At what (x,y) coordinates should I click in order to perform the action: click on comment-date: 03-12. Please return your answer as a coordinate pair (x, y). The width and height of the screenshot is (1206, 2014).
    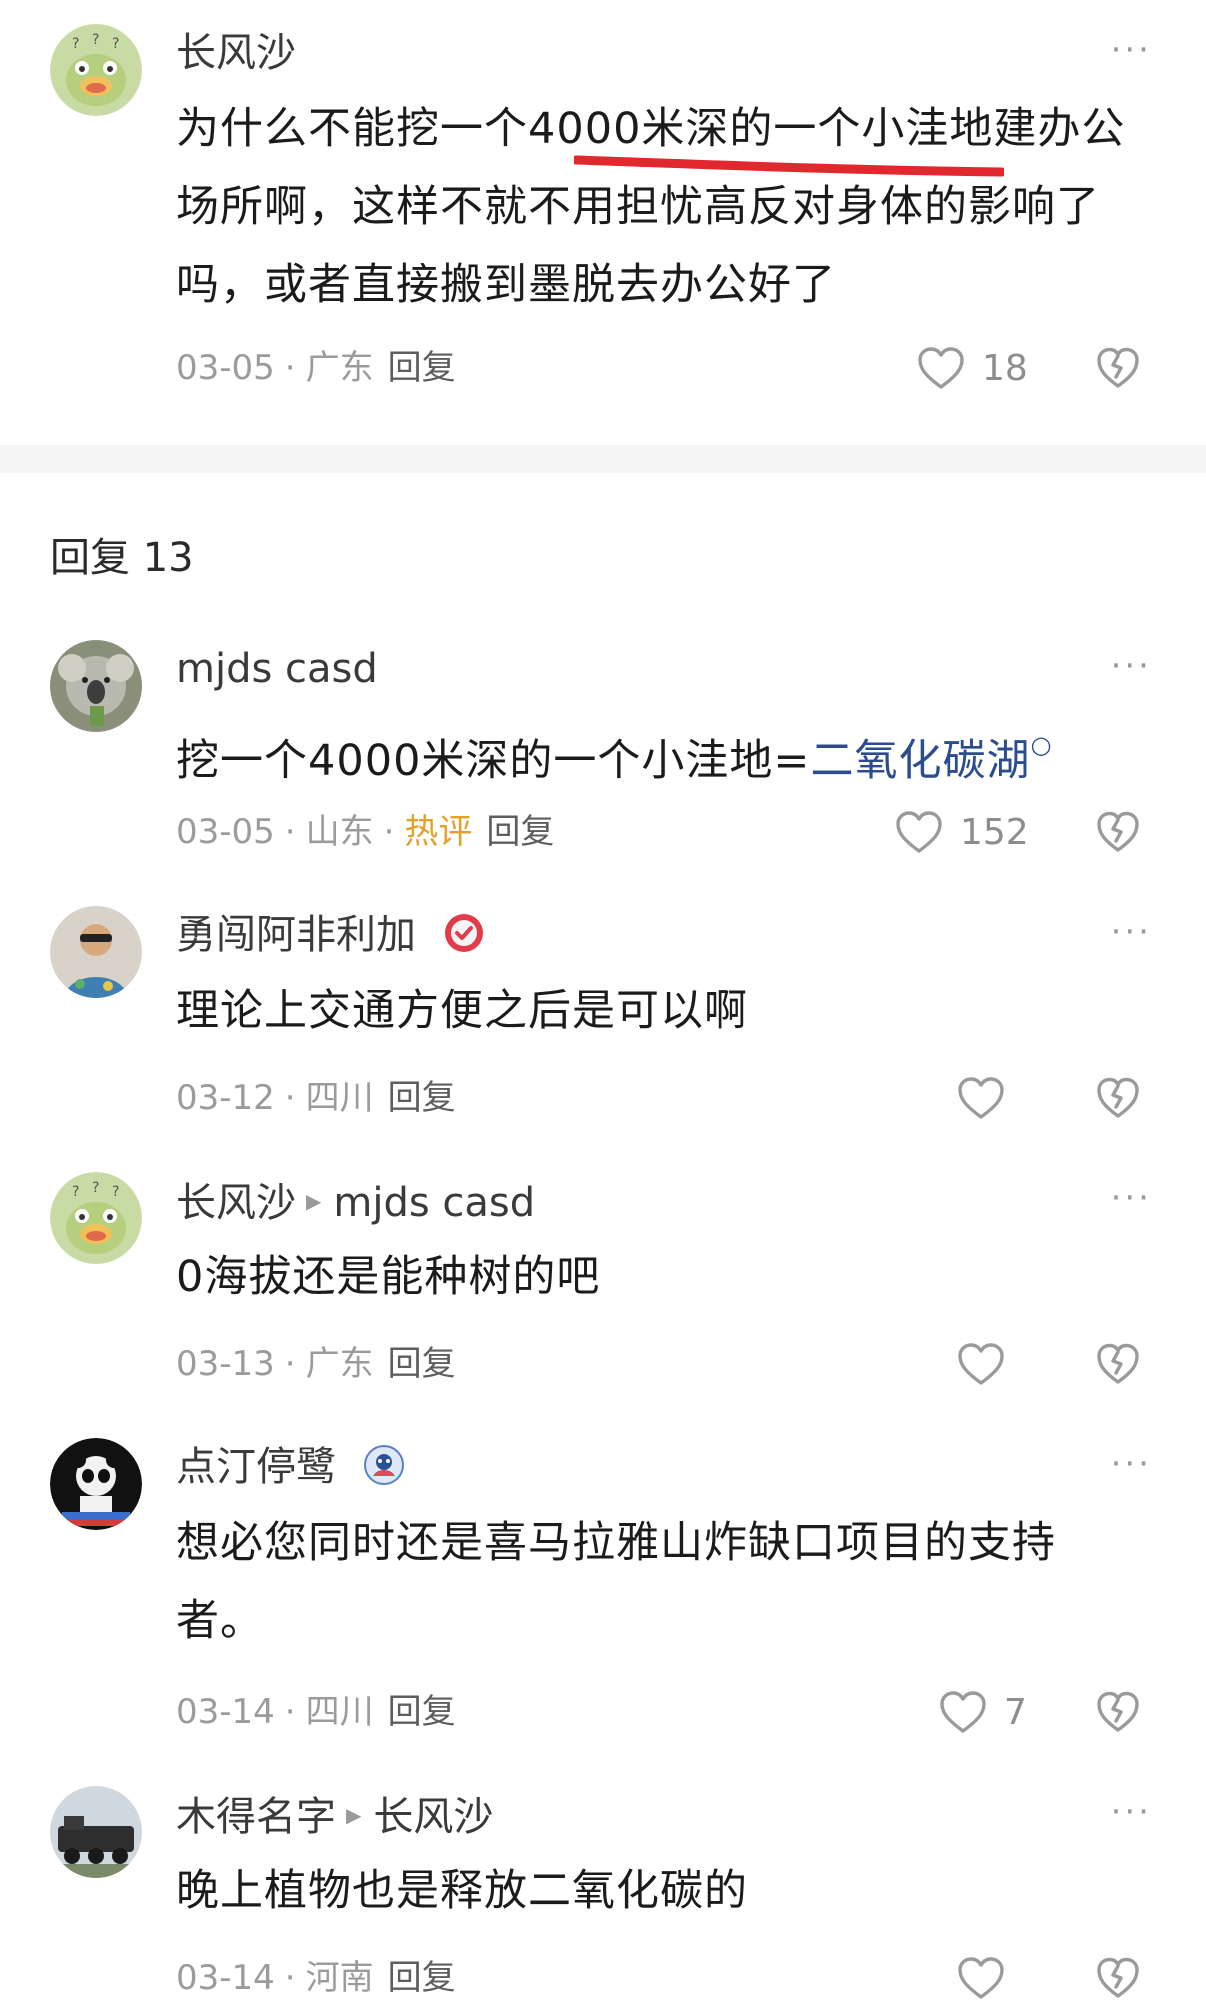
    Looking at the image, I should click on (225, 1098).